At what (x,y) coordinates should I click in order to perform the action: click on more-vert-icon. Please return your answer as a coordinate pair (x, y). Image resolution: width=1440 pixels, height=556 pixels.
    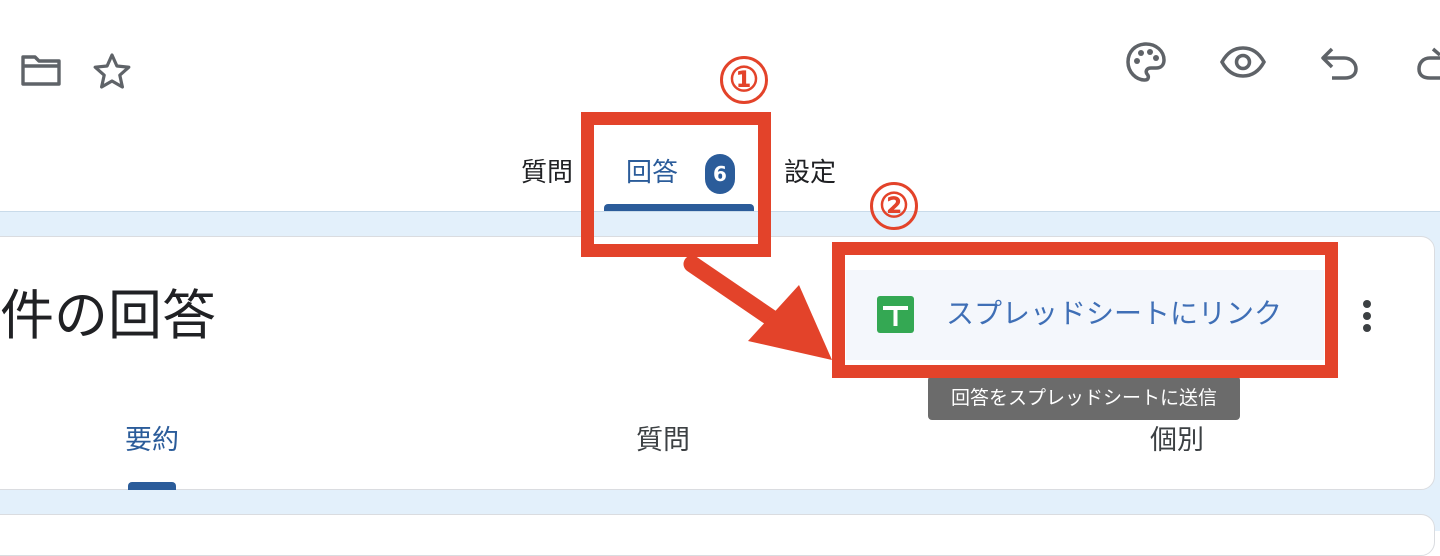
    Looking at the image, I should click on (1367, 318).